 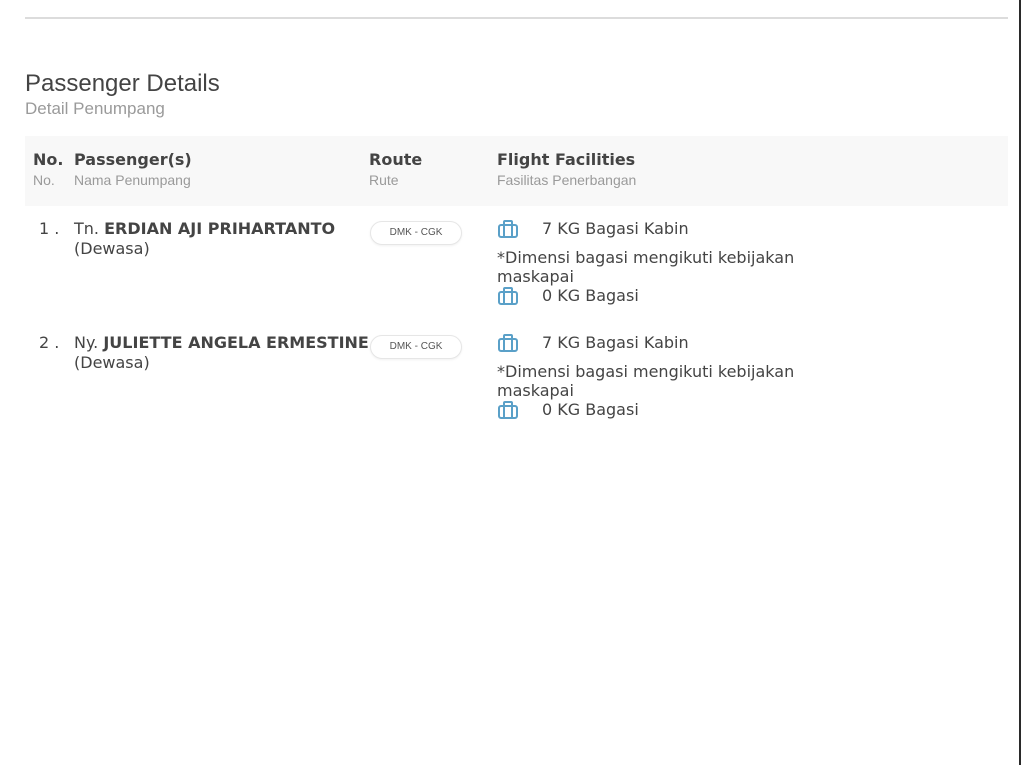 What do you see at coordinates (566, 169) in the screenshot?
I see `header-facilities: Flight Facilities Fasilitas Penerbangan` at bounding box center [566, 169].